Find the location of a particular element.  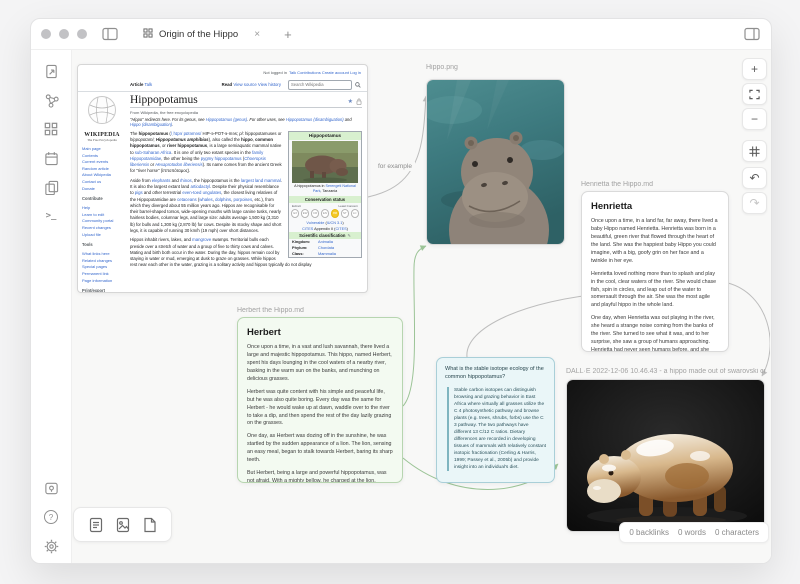

canvas-file-icon is located at coordinates (148, 34).